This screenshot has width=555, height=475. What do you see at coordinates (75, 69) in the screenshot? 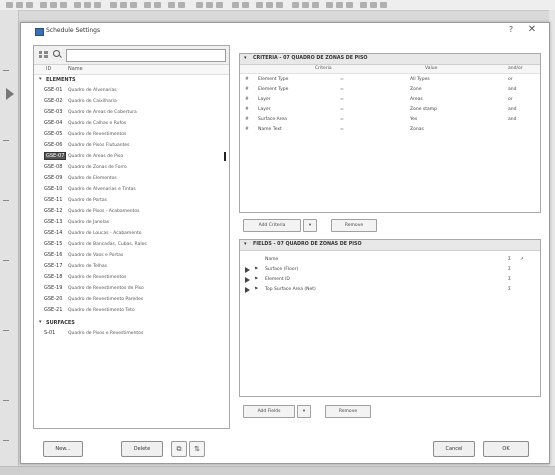
I see `column-header-name: Name` at bounding box center [75, 69].